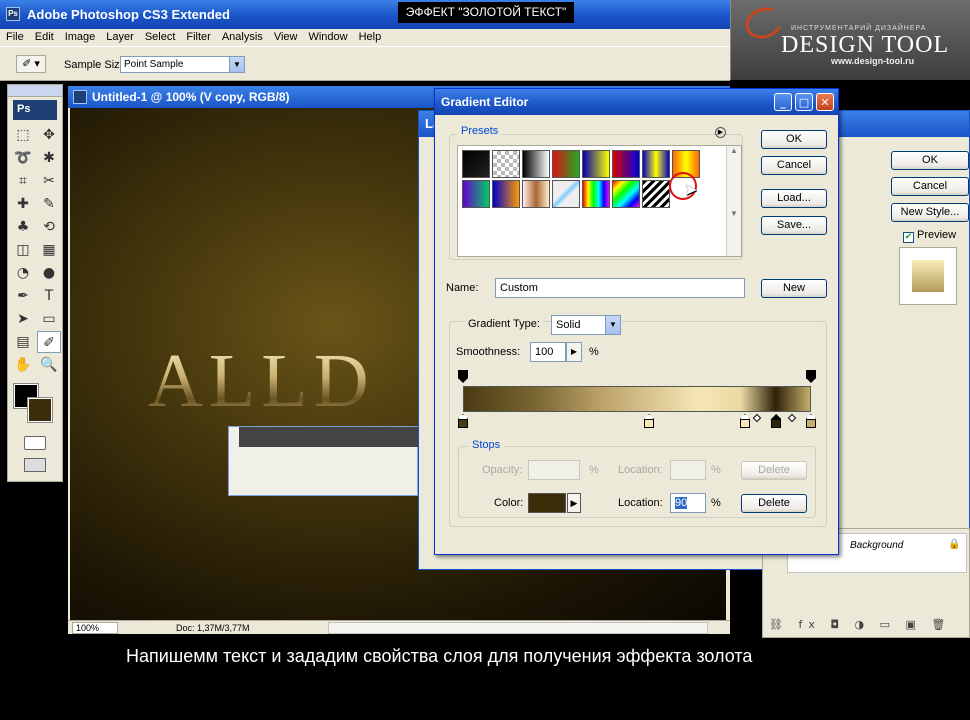 This screenshot has height=720, width=970. Describe the element at coordinates (877, 545) in the screenshot. I see `layer-name: Background` at that location.